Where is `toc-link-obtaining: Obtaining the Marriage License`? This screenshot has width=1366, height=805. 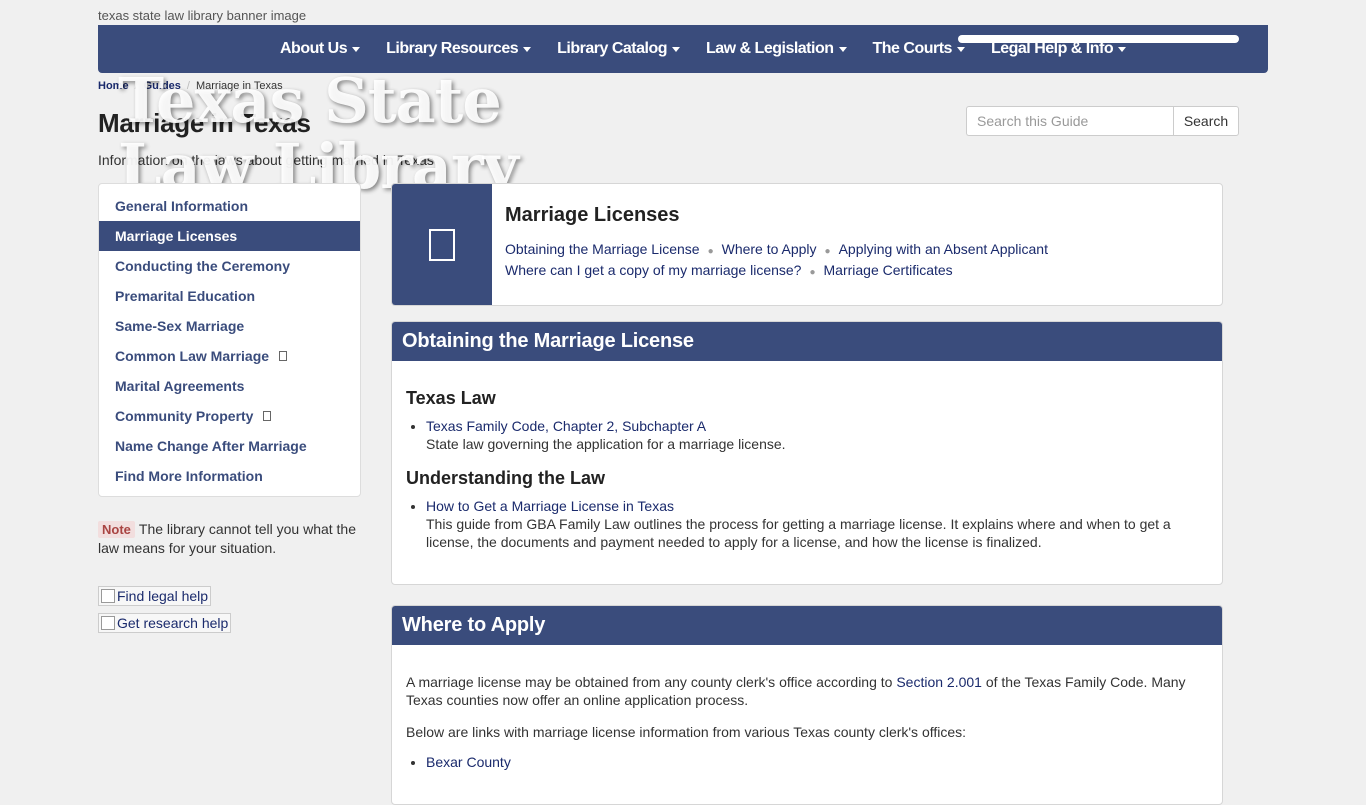
toc-link-obtaining: Obtaining the Marriage License is located at coordinates (602, 249).